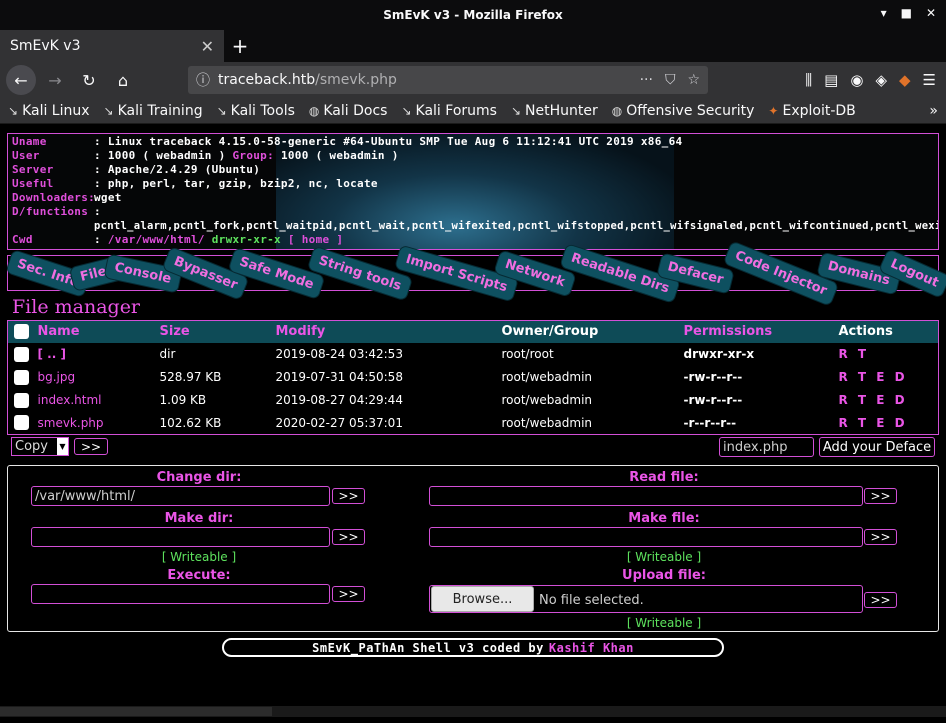 The width and height of the screenshot is (946, 723). Describe the element at coordinates (880, 600) in the screenshot. I see `upload-go-button: >>` at that location.